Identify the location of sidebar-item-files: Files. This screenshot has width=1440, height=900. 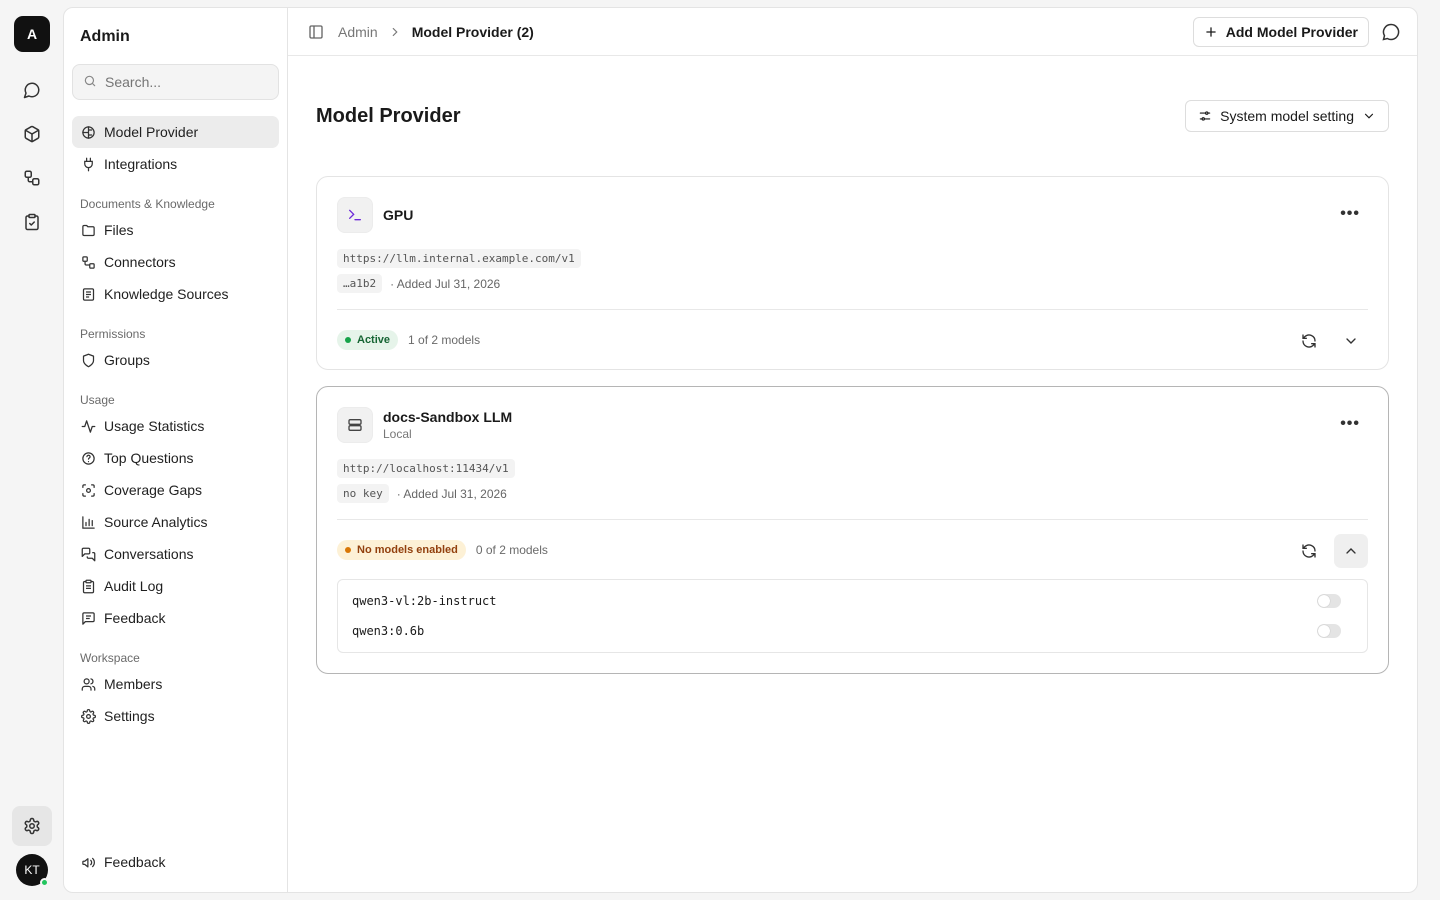
(175, 230).